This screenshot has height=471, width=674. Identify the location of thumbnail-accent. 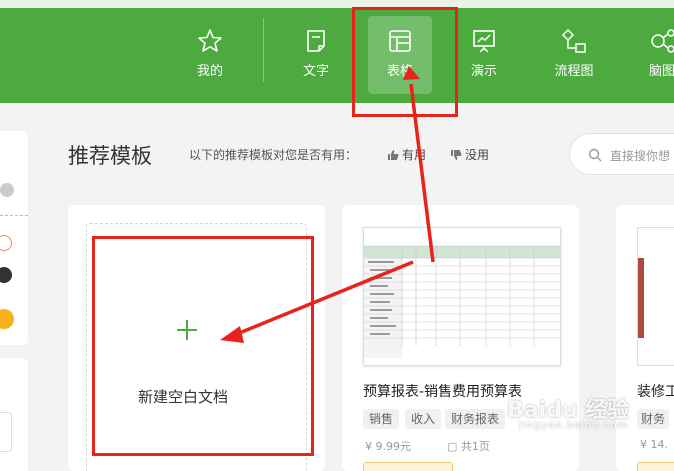
(641, 298).